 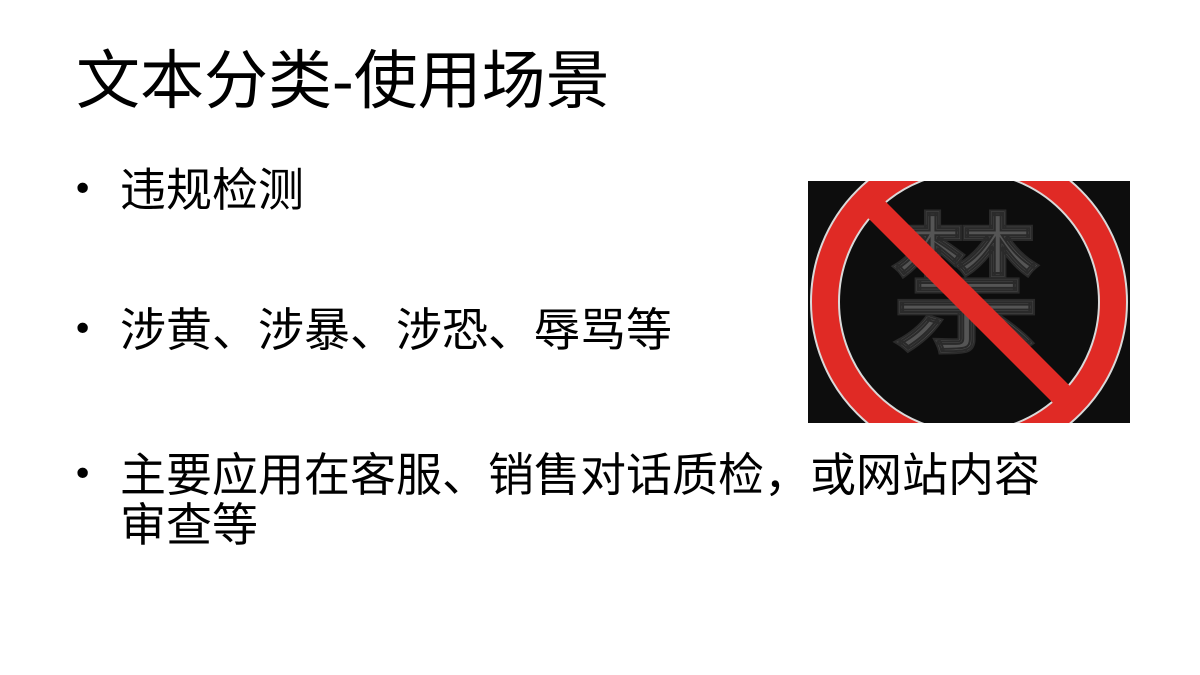 I want to click on bullet-text: 主要应用在客服、销售对话质检，或网站内容审查等, so click(x=580, y=500).